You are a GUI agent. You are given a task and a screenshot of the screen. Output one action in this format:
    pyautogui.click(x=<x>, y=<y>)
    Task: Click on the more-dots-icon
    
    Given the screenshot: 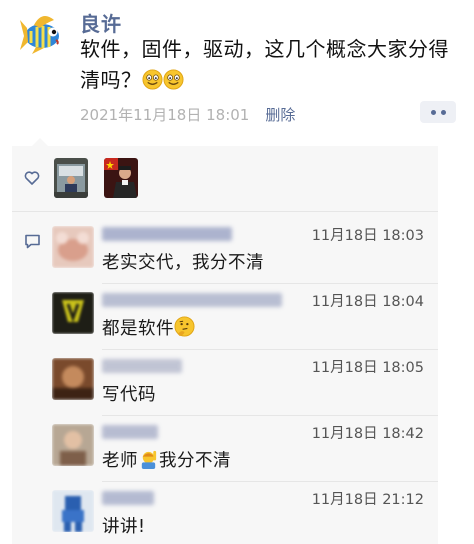 What is the action you would take?
    pyautogui.click(x=438, y=112)
    